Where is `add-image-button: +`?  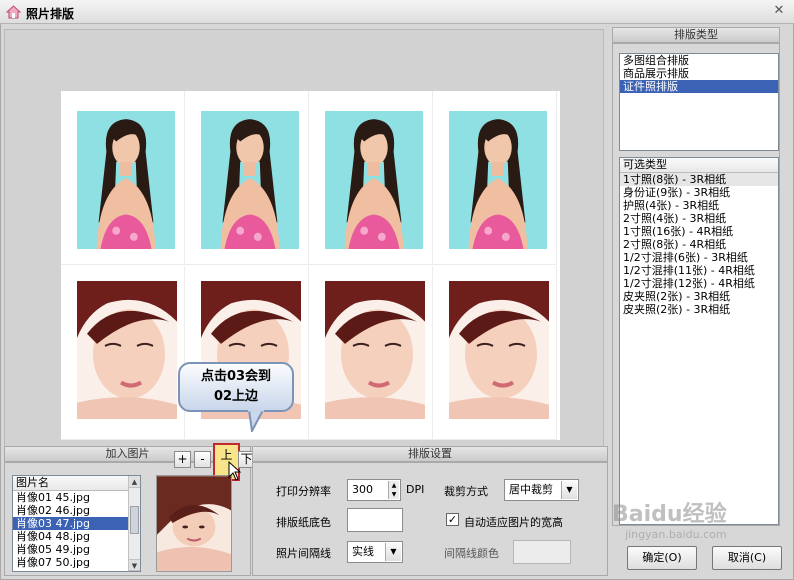
add-image-button: + is located at coordinates (182, 459).